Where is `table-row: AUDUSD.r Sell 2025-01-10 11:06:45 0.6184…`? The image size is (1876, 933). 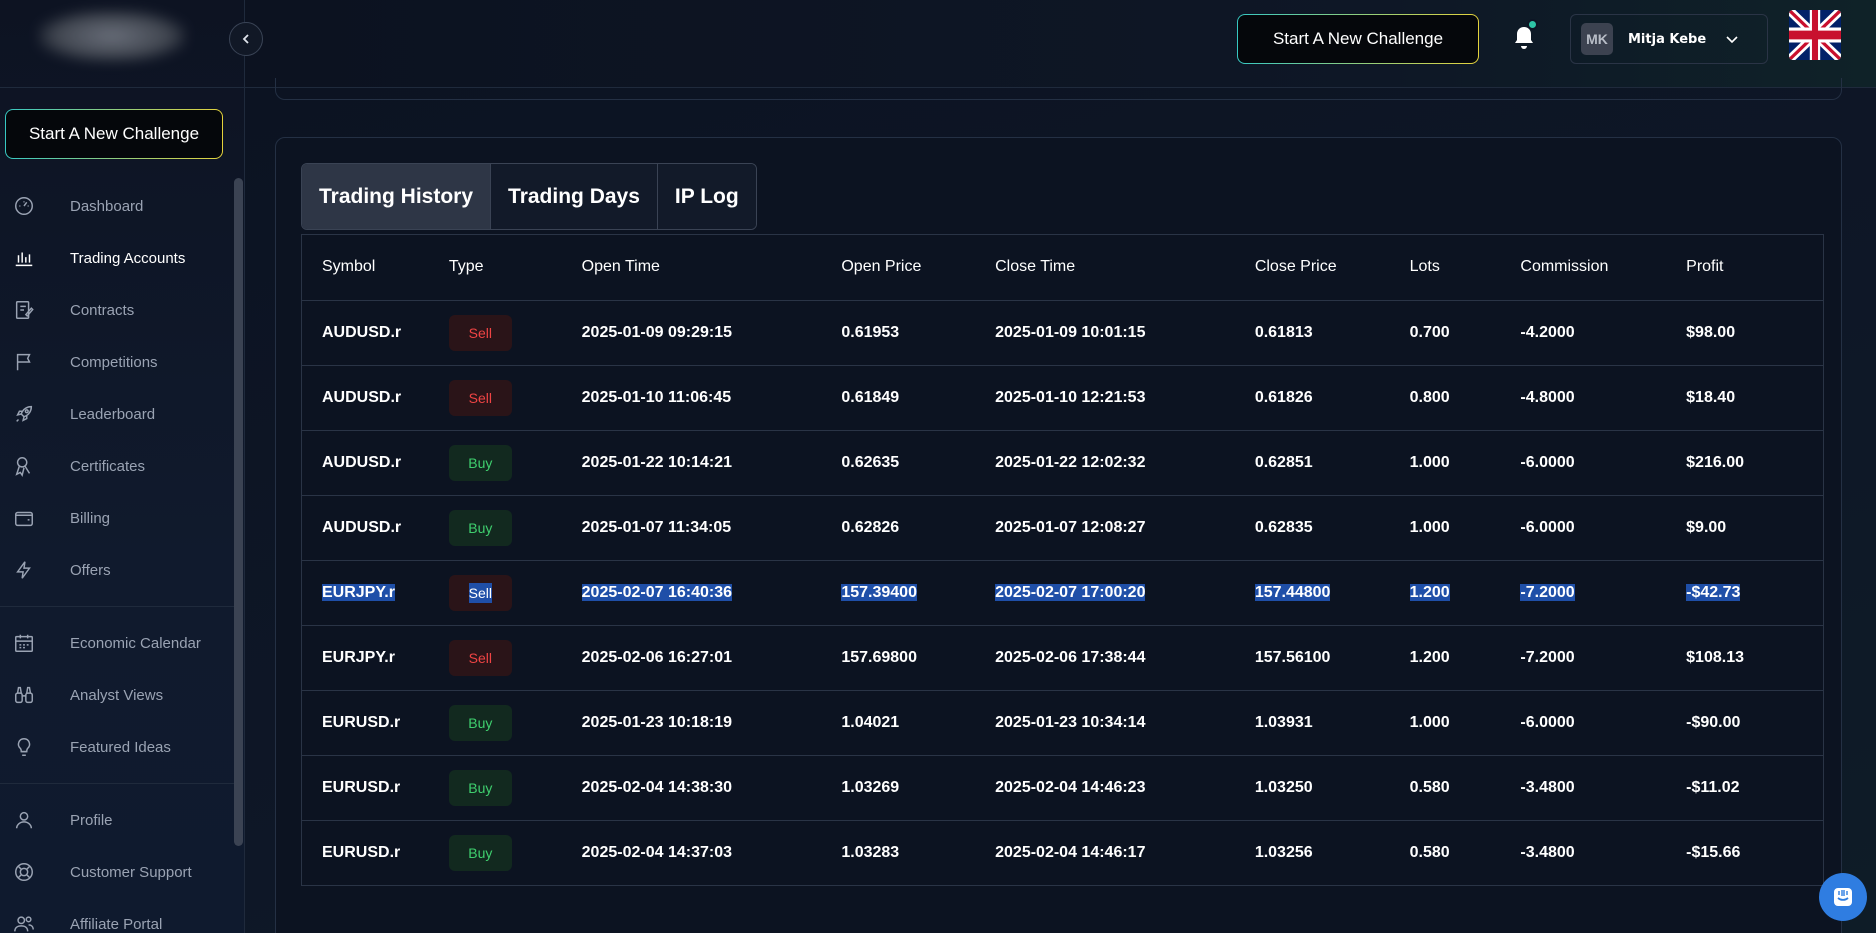 table-row: AUDUSD.r Sell 2025-01-10 11:06:45 0.6184… is located at coordinates (1062, 398).